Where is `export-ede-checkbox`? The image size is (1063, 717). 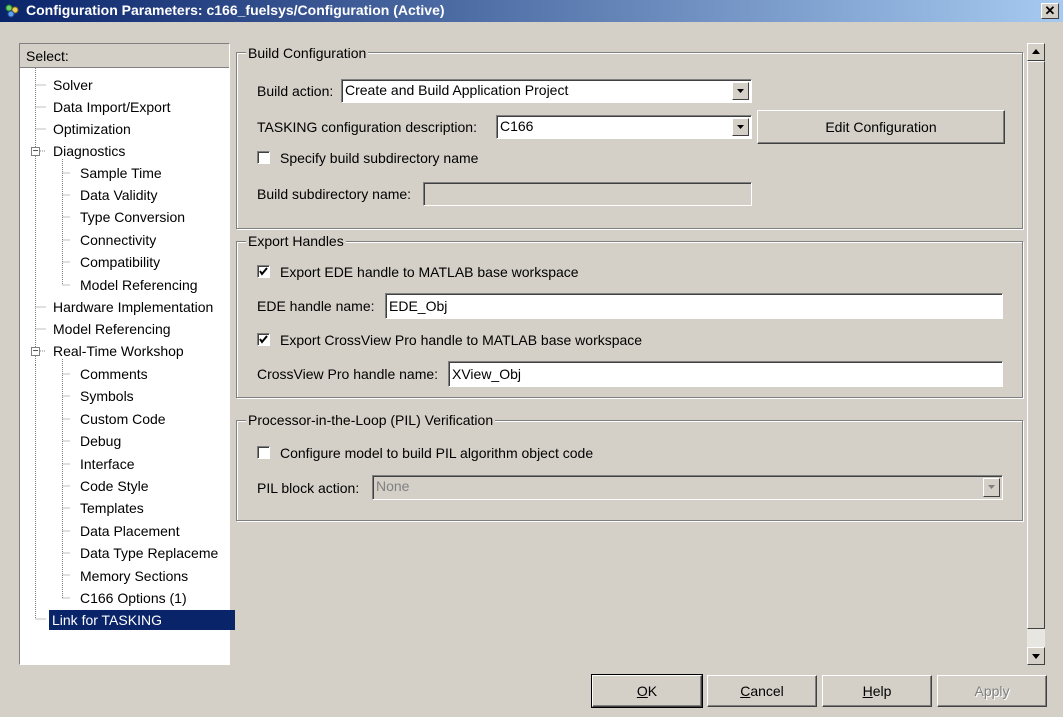 export-ede-checkbox is located at coordinates (263, 271).